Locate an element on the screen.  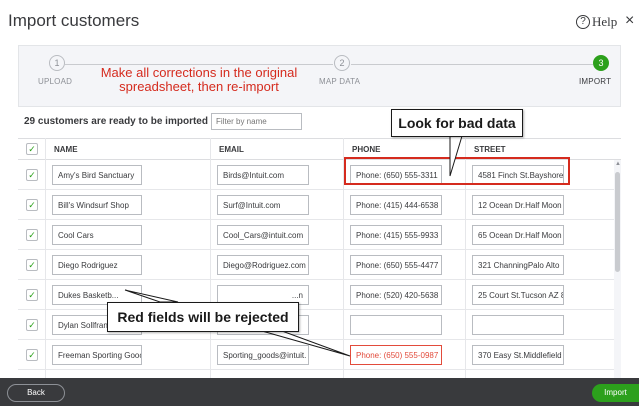
dialog-footer: Back Import is located at coordinates (319, 392).